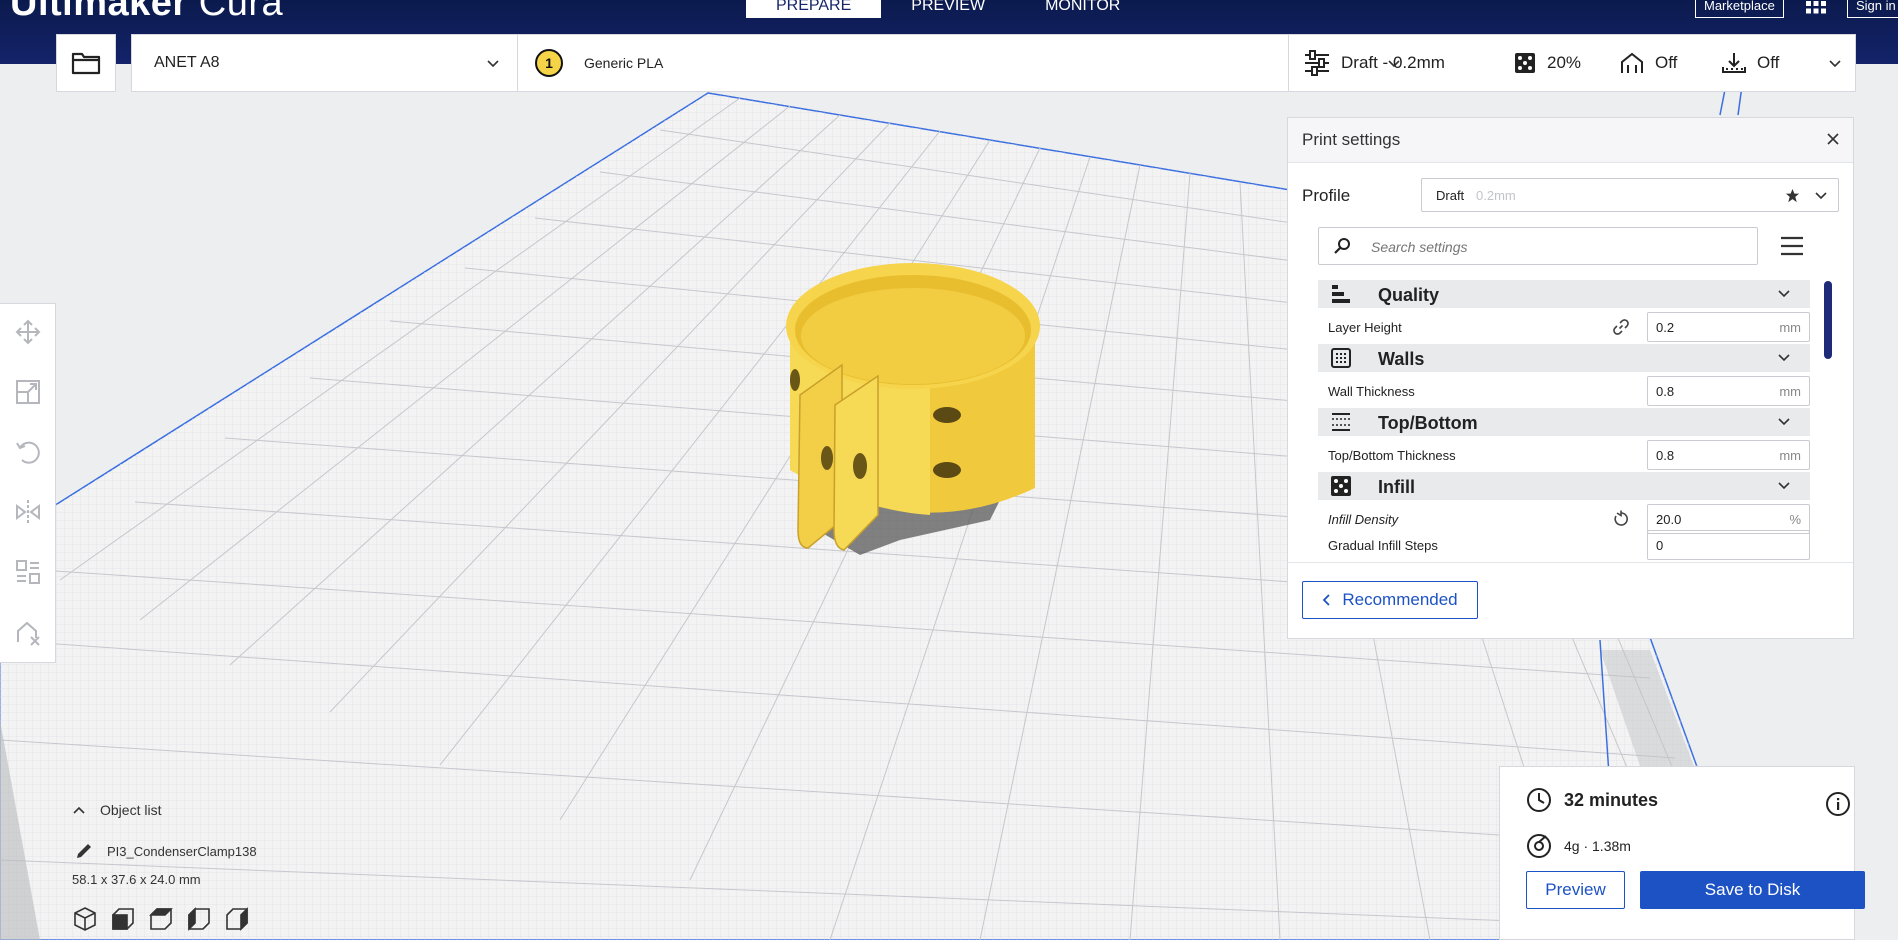 The height and width of the screenshot is (940, 1898). What do you see at coordinates (1816, 7) in the screenshot?
I see `apps-grid-icon` at bounding box center [1816, 7].